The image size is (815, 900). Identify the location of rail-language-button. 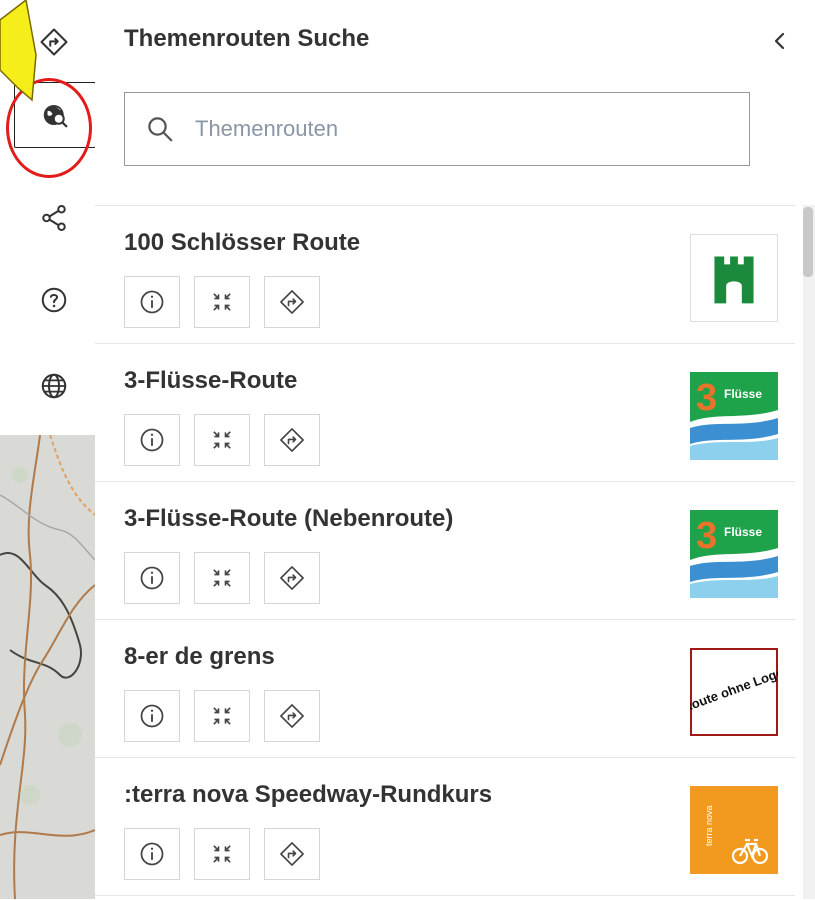
(54, 386).